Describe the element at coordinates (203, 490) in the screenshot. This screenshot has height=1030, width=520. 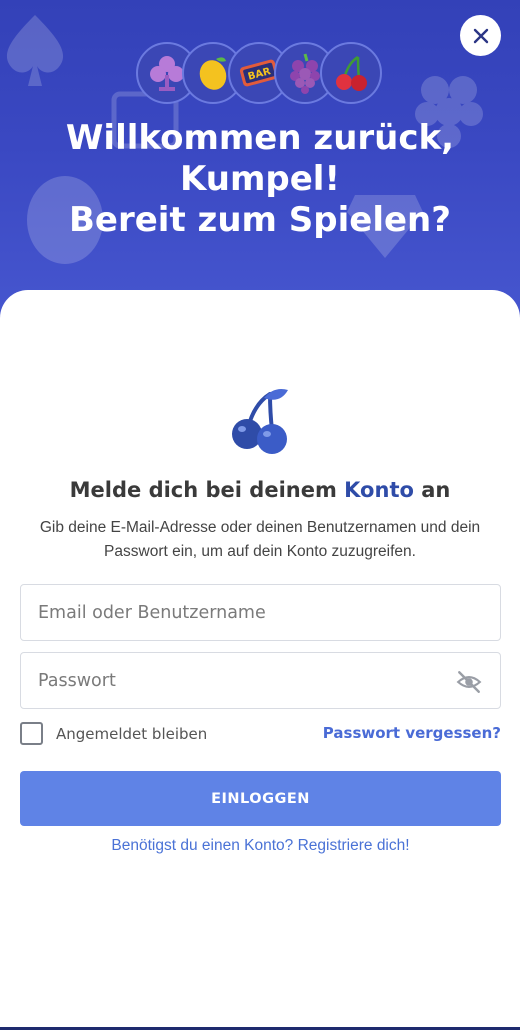
I see `login-title-prefix: Melde dich bei deinem` at that location.